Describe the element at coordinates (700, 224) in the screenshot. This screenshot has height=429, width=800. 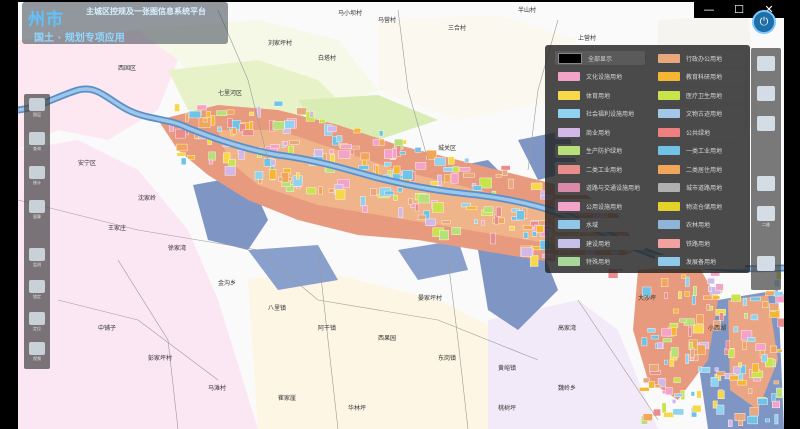
I see `legend-item: 农林用地` at that location.